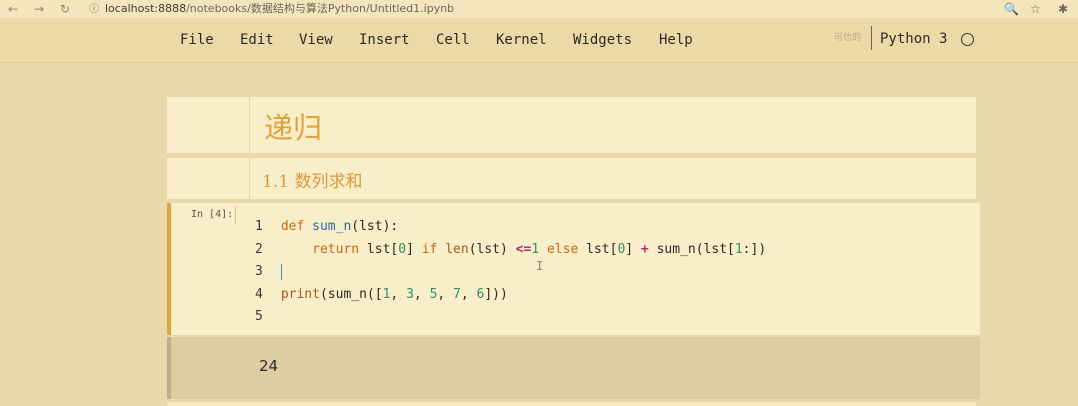  What do you see at coordinates (540, 266) in the screenshot?
I see `mouse-ibeam-cursor: I` at bounding box center [540, 266].